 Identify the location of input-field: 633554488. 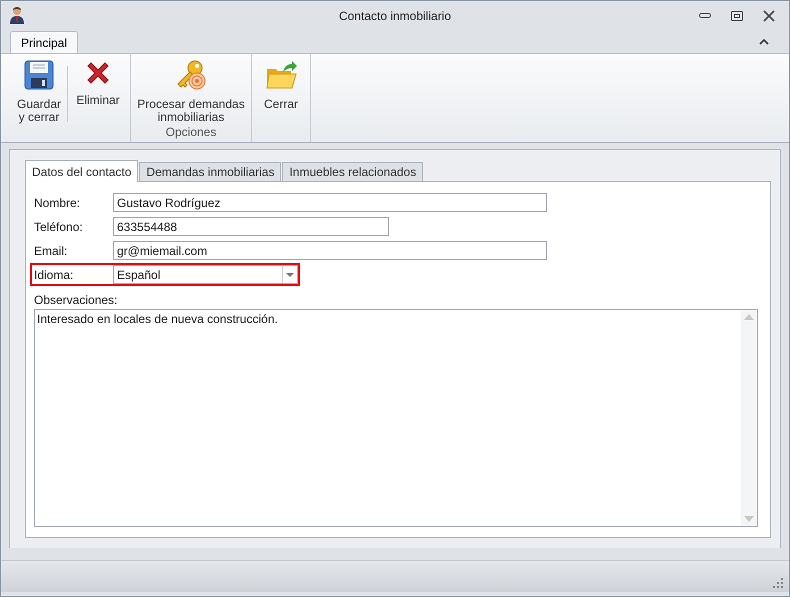
(251, 226).